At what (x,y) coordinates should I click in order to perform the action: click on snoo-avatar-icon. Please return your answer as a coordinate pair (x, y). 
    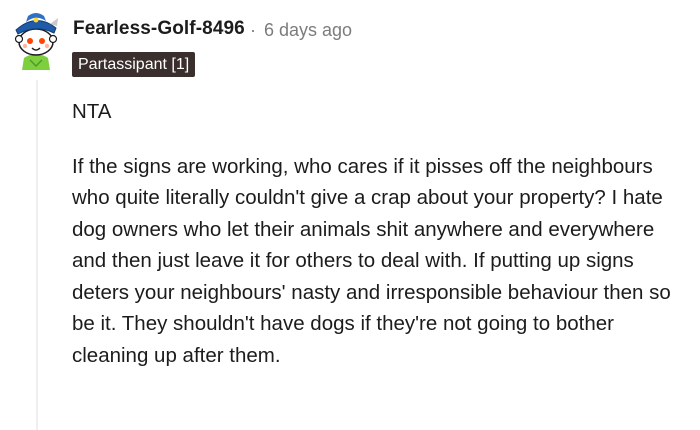
    Looking at the image, I should click on (36, 41).